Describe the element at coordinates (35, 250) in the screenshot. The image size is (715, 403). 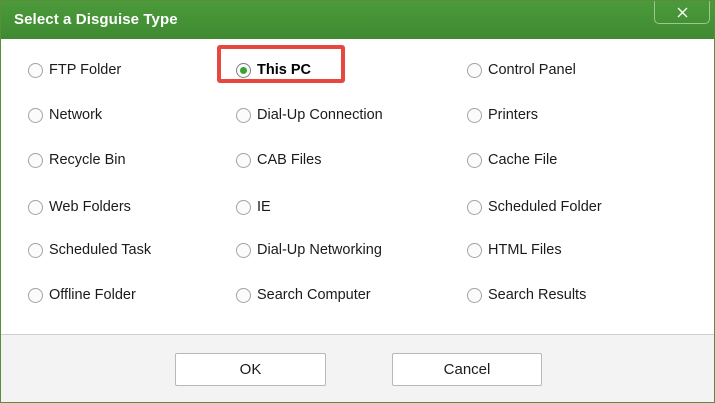
I see `radio-button-scheduled-task` at that location.